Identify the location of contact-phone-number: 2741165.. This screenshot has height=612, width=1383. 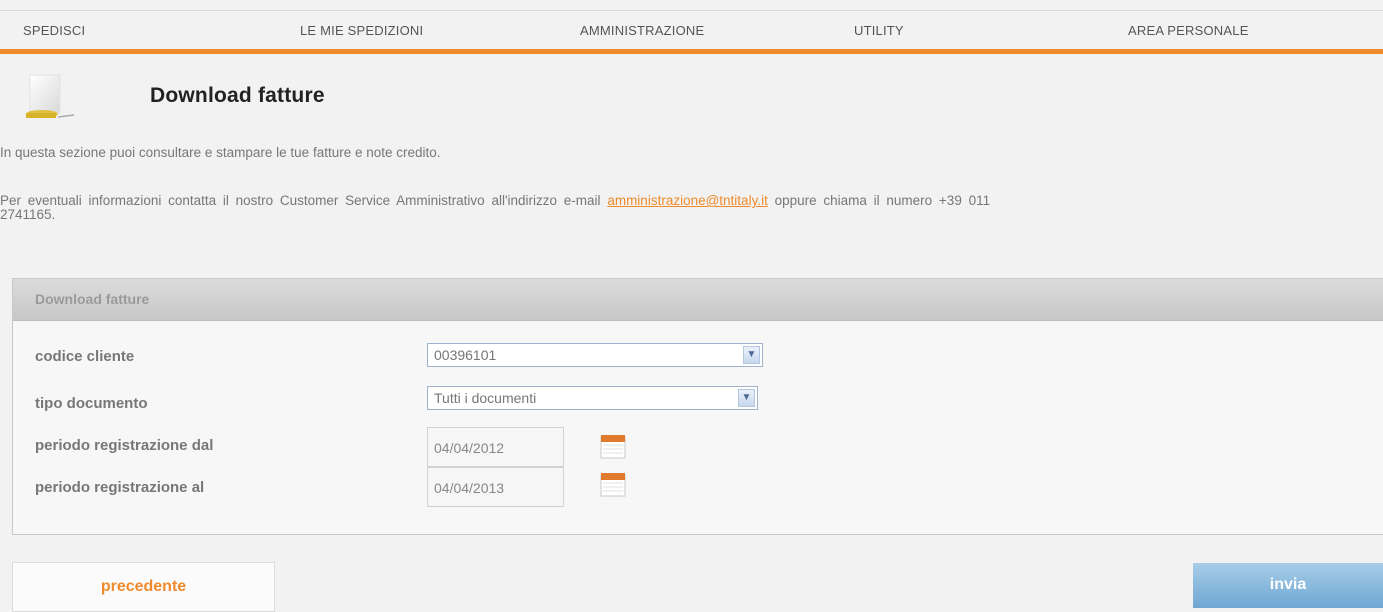
(28, 214).